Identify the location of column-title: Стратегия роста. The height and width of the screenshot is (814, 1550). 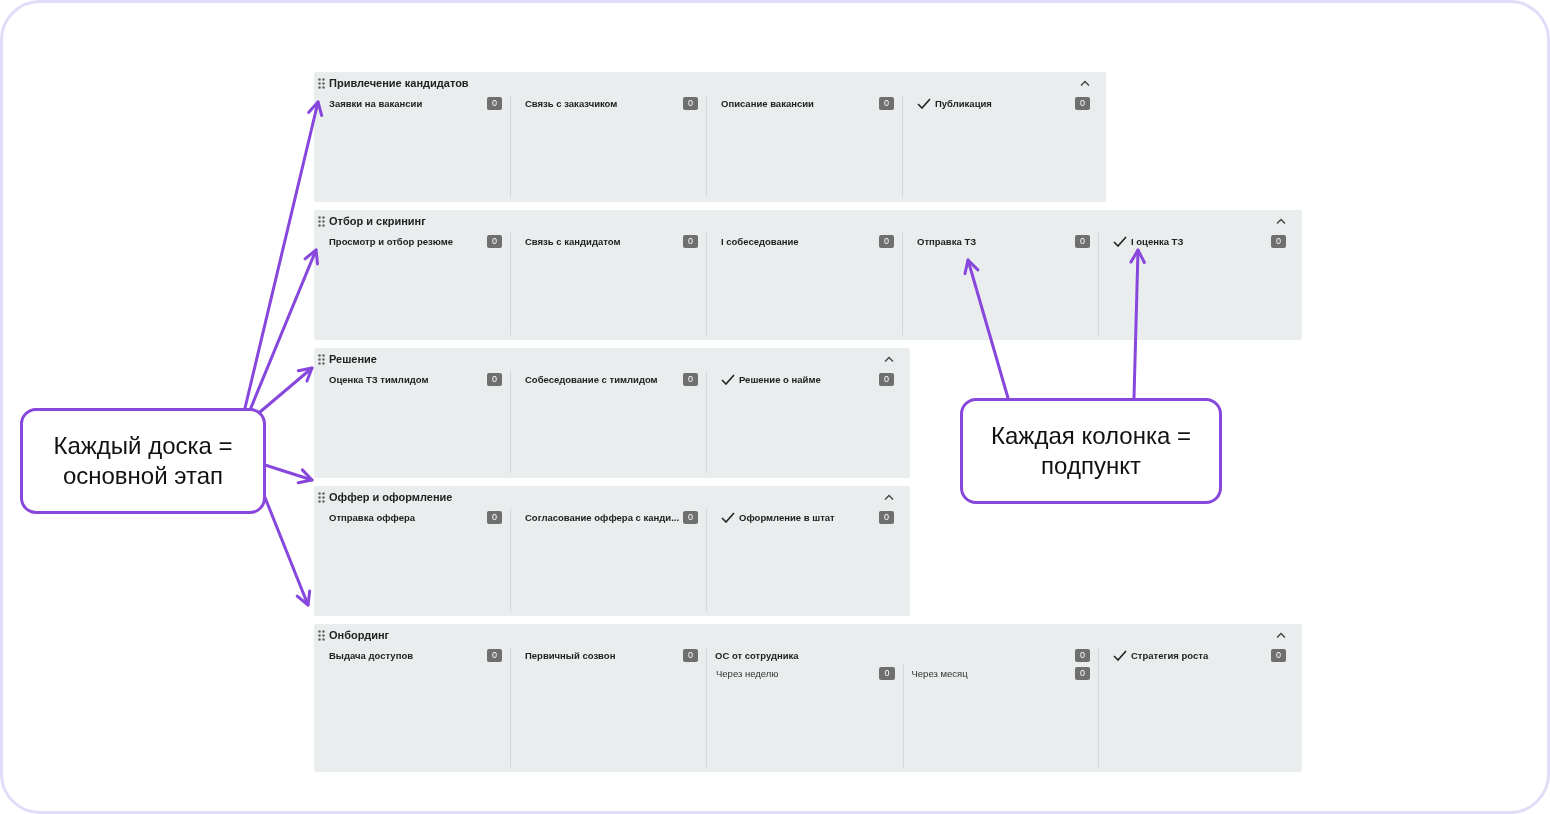
(1170, 655).